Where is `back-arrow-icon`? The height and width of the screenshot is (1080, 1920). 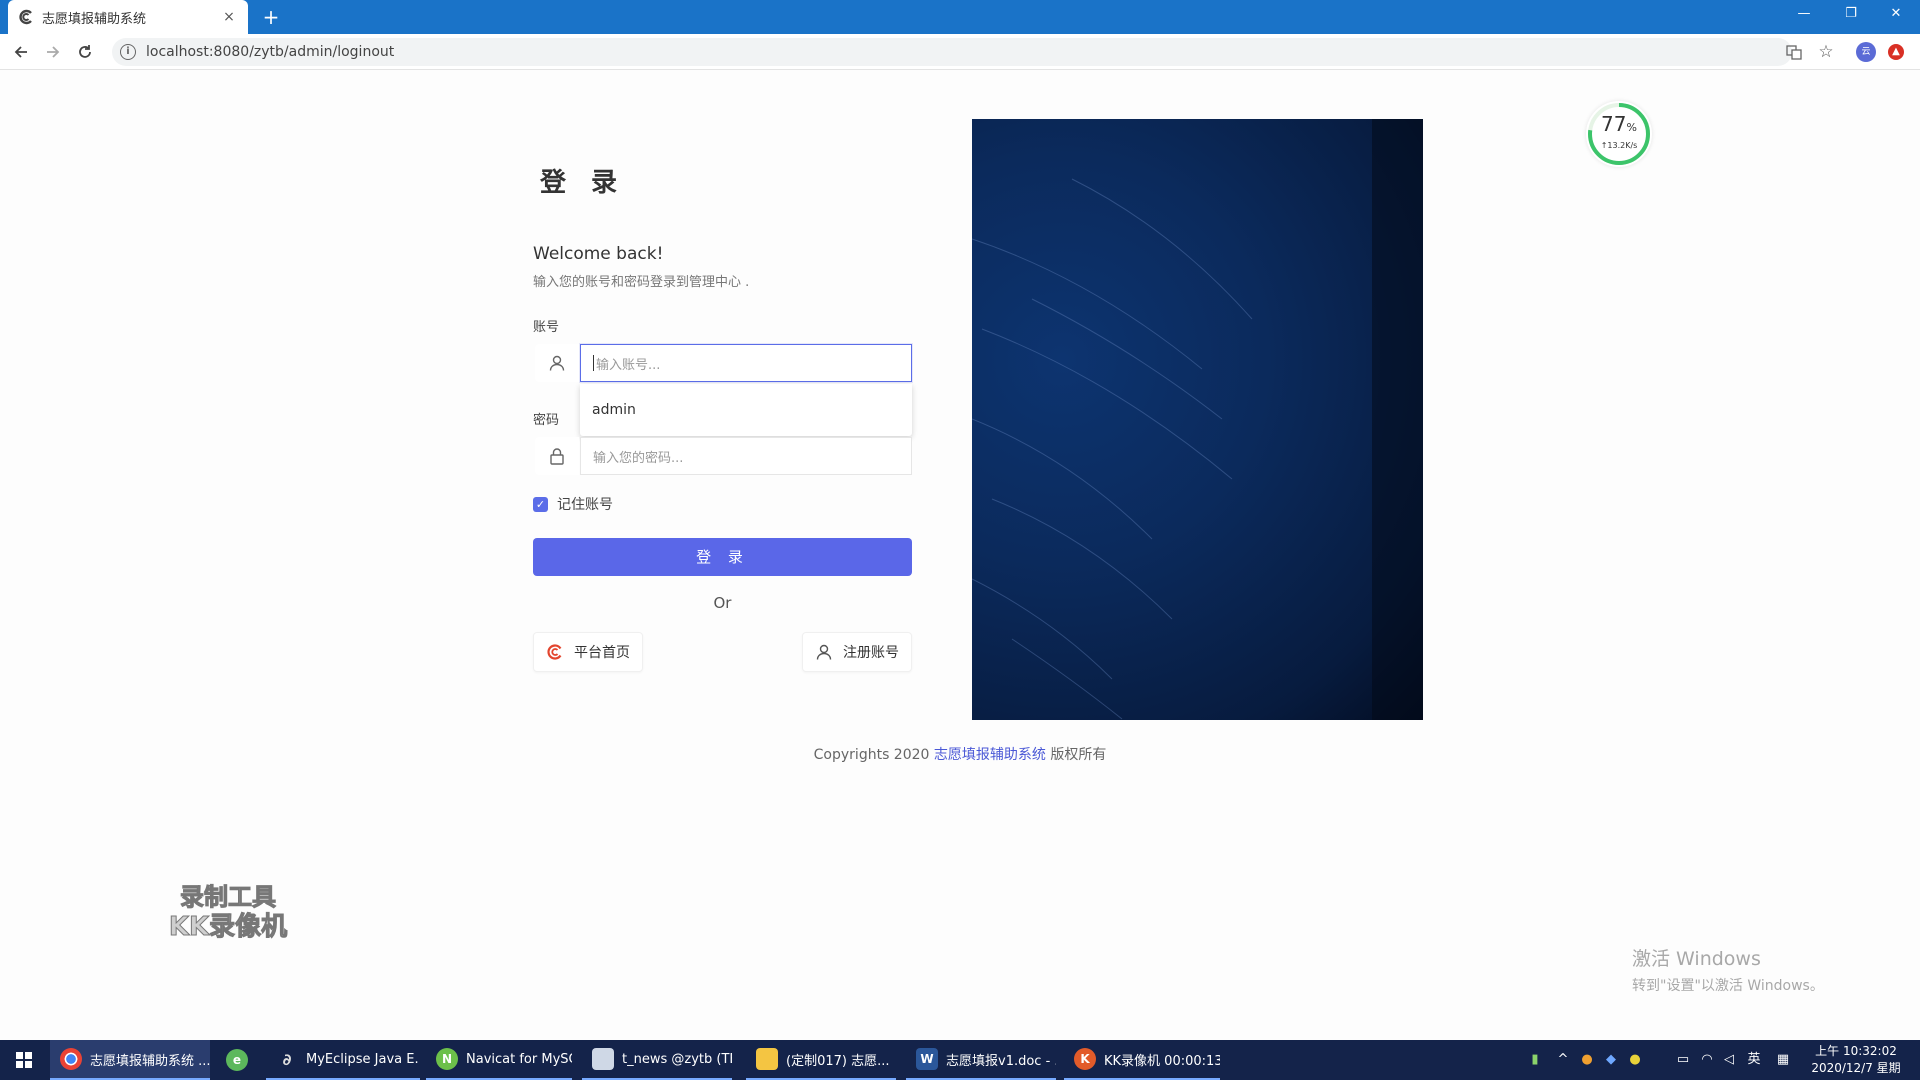 back-arrow-icon is located at coordinates (21, 52).